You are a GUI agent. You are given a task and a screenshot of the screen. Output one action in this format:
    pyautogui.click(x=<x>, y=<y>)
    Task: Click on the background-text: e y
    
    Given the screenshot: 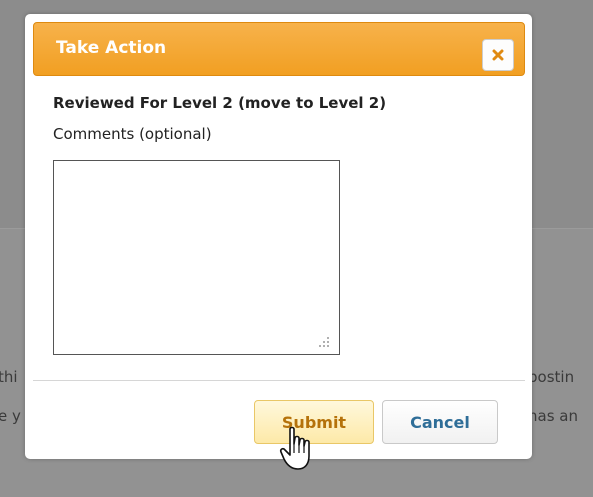 What is the action you would take?
    pyautogui.click(x=10, y=416)
    